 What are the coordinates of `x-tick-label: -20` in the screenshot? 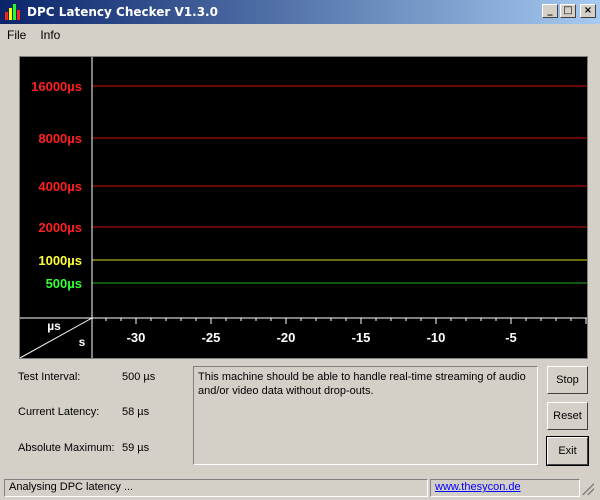 It's located at (286, 337).